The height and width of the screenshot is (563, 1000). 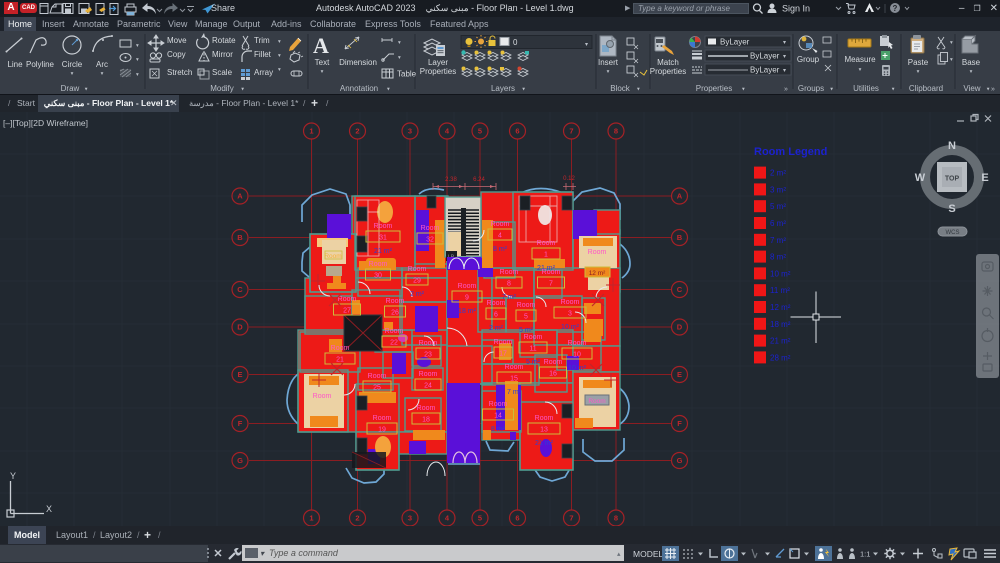 What do you see at coordinates (311, 518) in the screenshot?
I see `svg-text: 1` at bounding box center [311, 518].